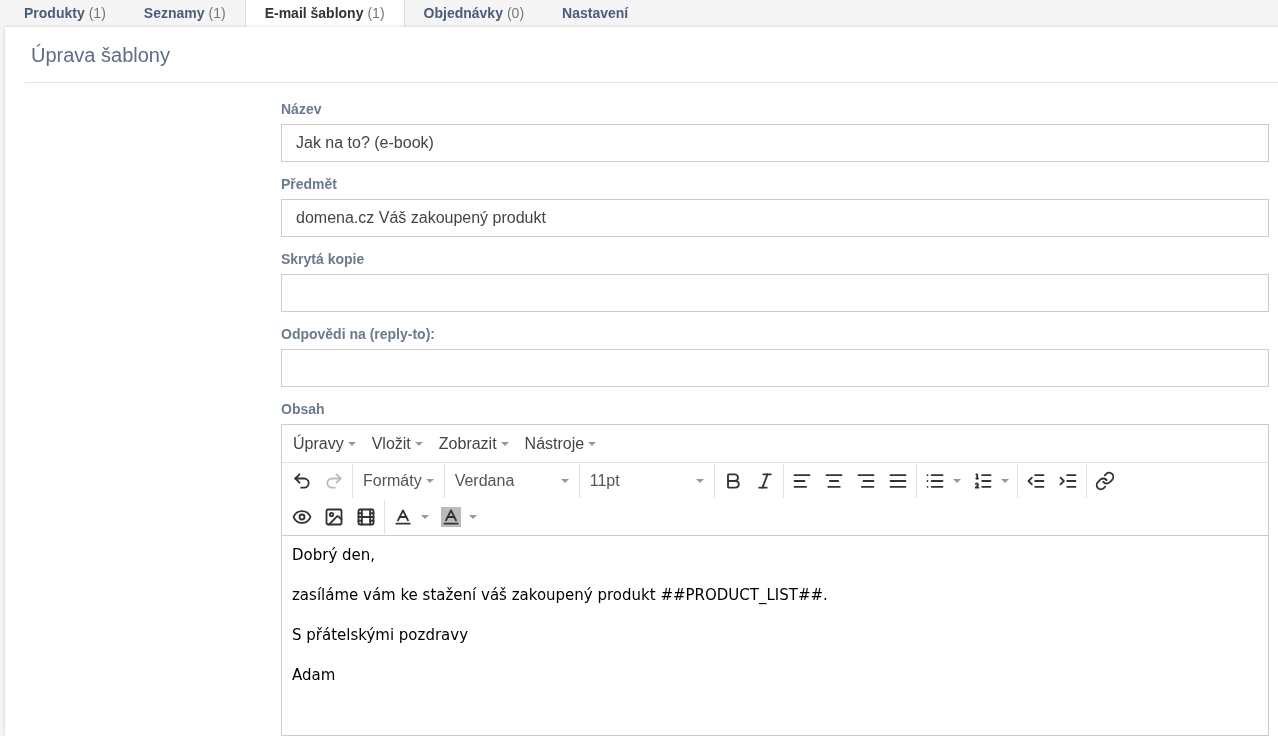  Describe the element at coordinates (380, 635) in the screenshot. I see `paragraph: S přátelskými pozdravy` at that location.